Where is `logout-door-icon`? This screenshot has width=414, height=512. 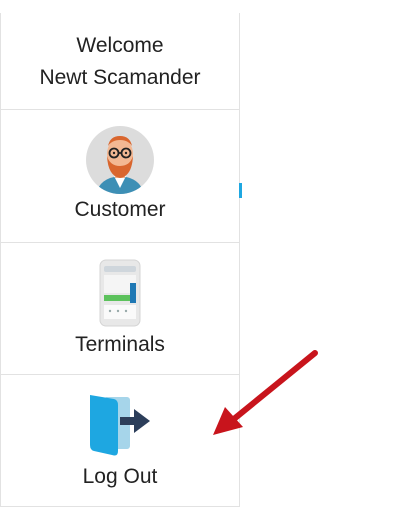
logout-door-icon is located at coordinates (120, 425).